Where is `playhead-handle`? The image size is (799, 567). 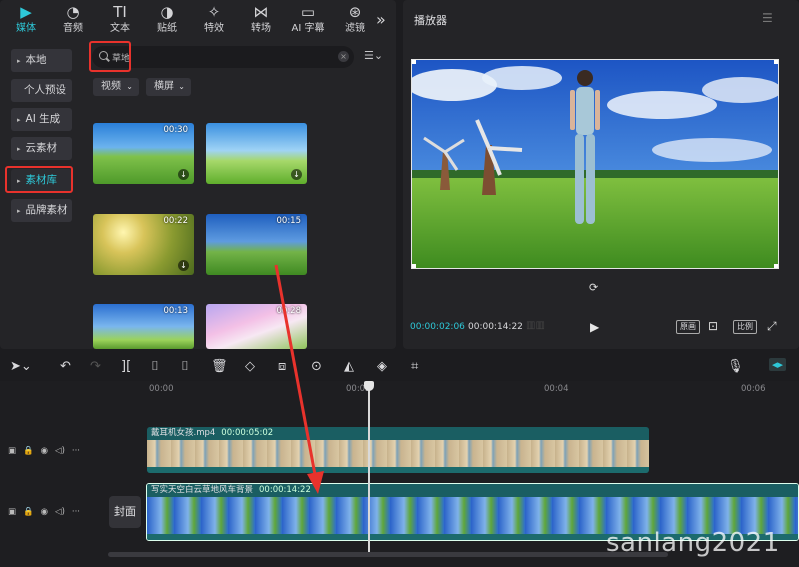
playhead-handle is located at coordinates (369, 386).